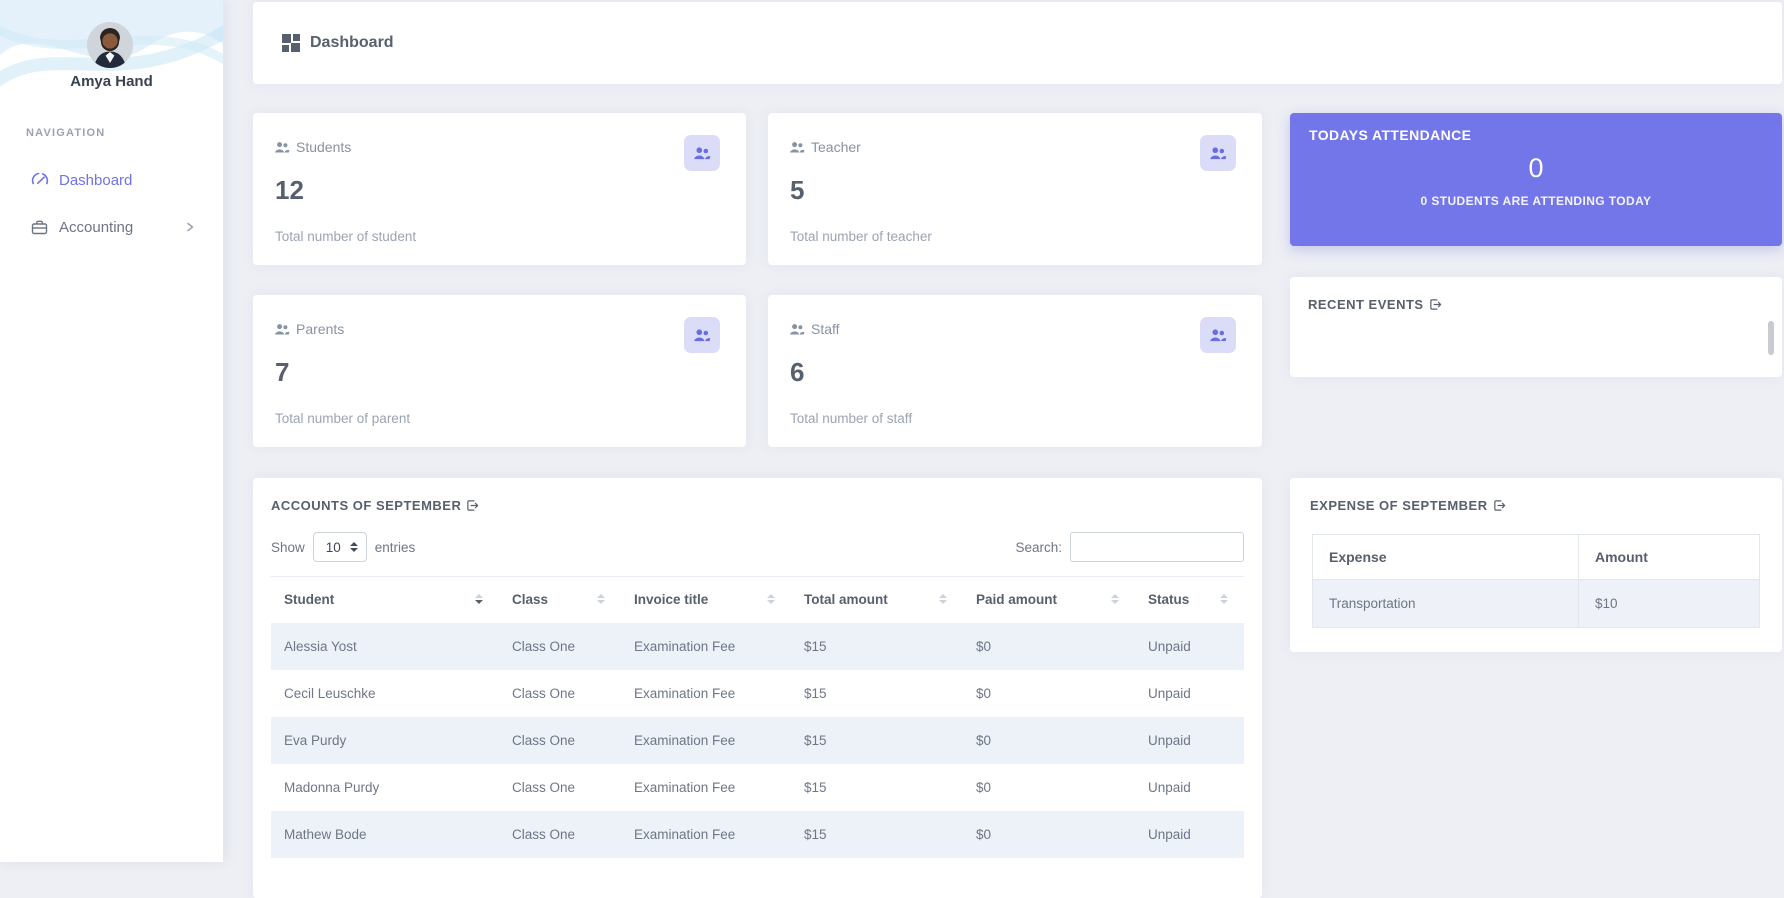 The width and height of the screenshot is (1784, 898). What do you see at coordinates (110, 45) in the screenshot?
I see `avatar` at bounding box center [110, 45].